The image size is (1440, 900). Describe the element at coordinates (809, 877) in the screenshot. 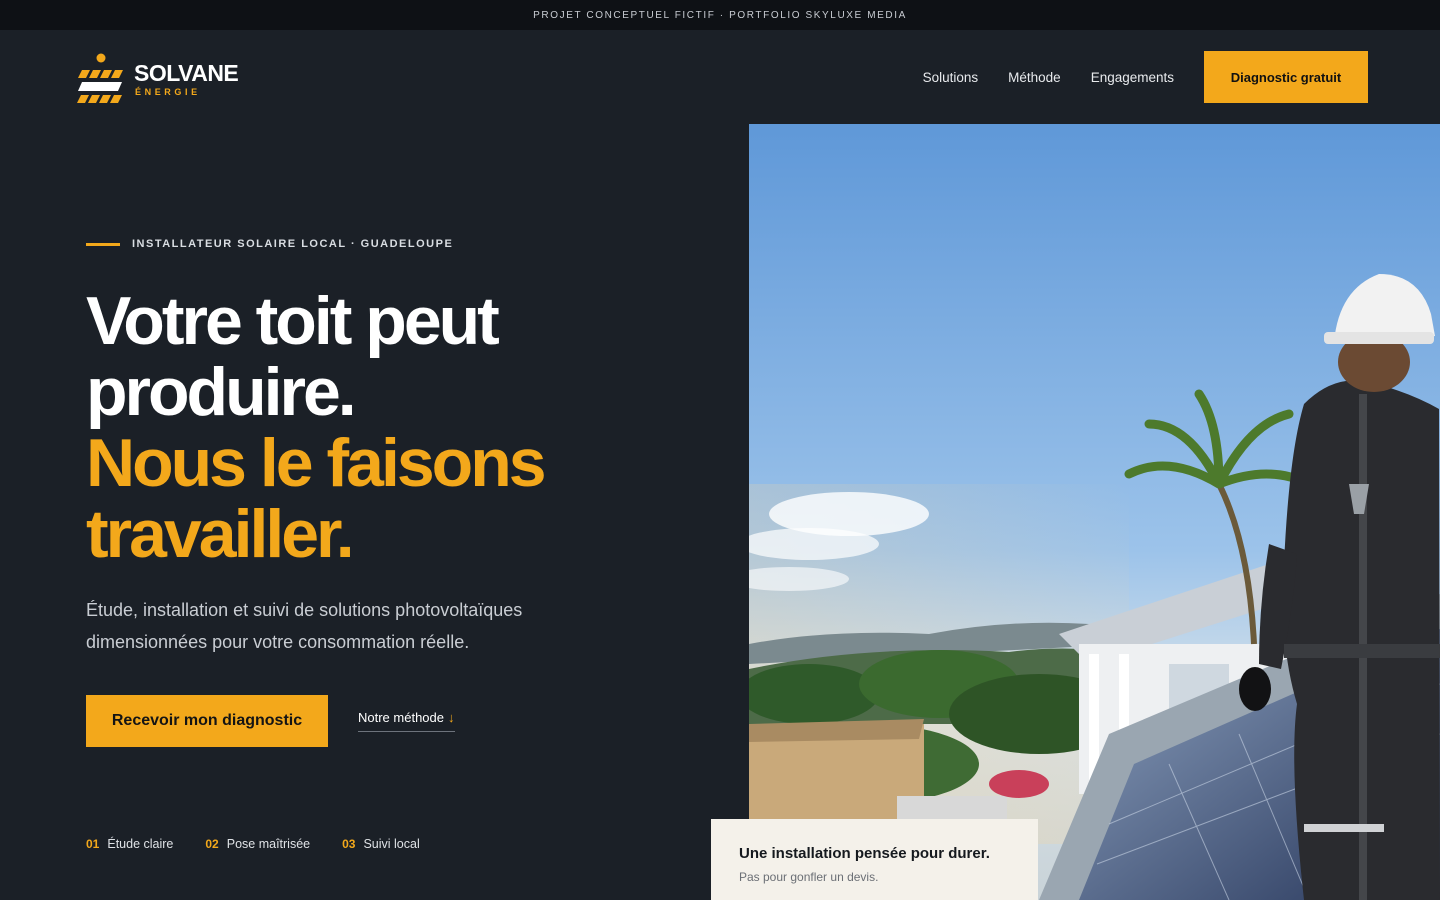

I see `promise-card-subtitle: Pas pour gonfler un devis.` at that location.